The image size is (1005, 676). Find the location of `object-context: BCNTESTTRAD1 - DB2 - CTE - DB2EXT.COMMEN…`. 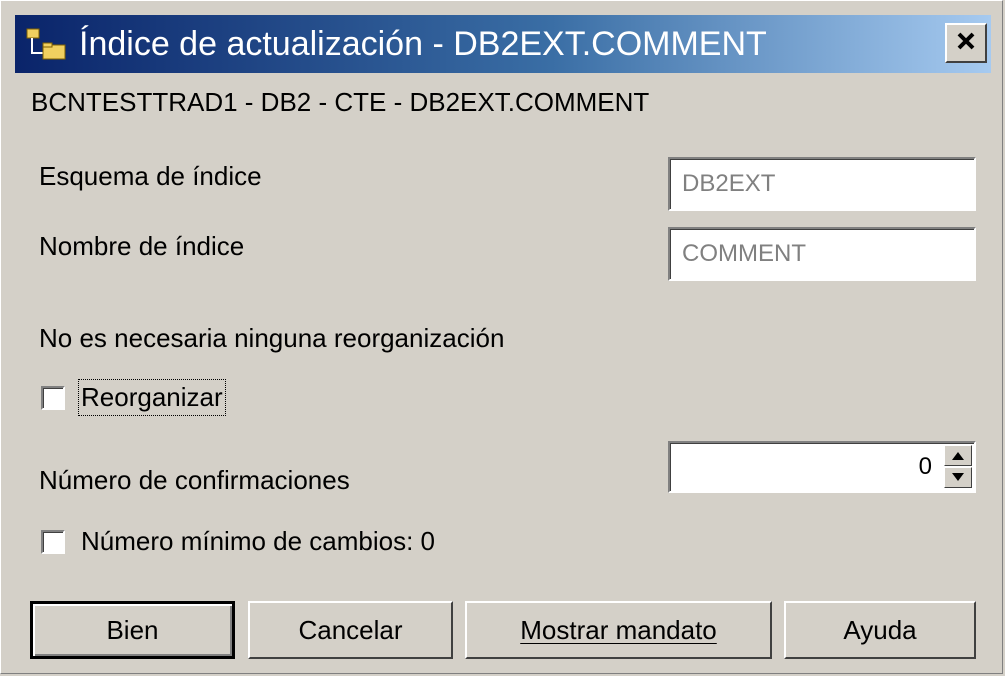

object-context: BCNTESTTRAD1 - DB2 - CTE - DB2EXT.COMMEN… is located at coordinates (340, 102).